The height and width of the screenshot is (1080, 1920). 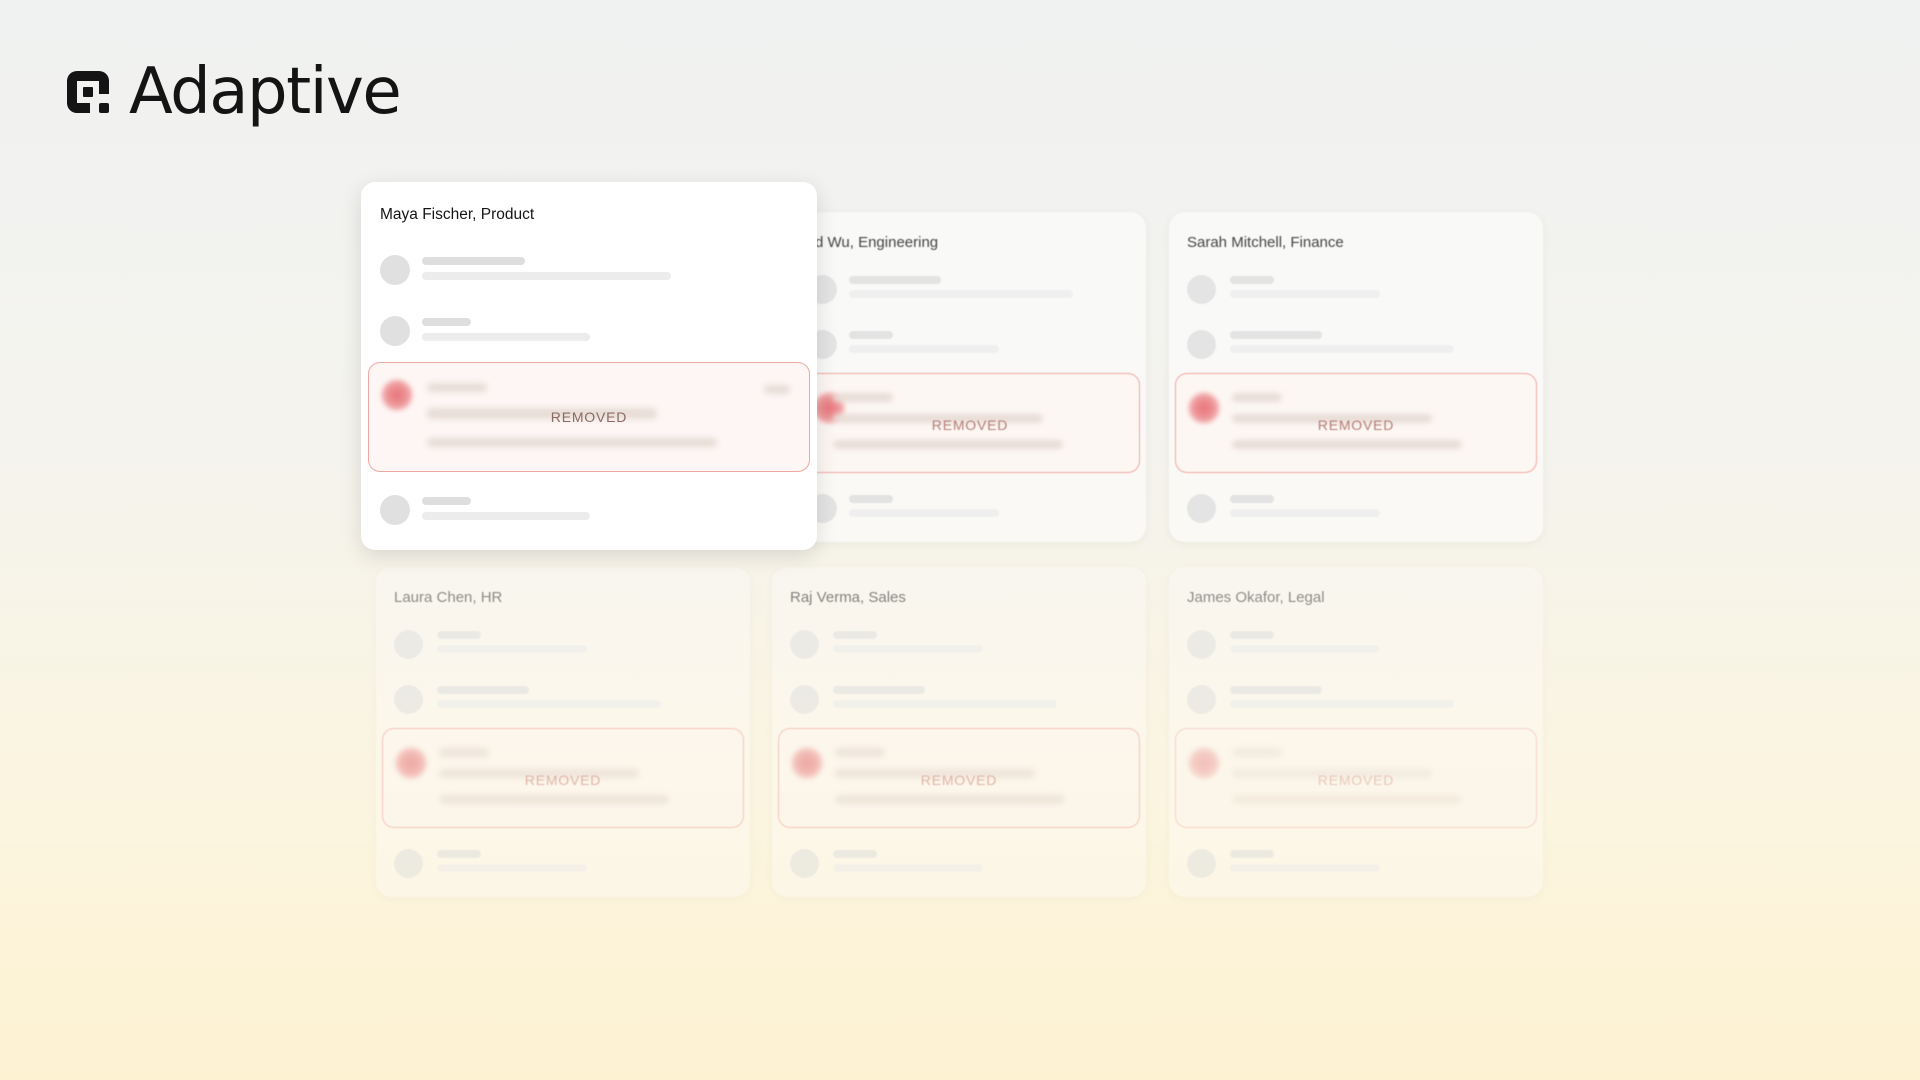 I want to click on employee-card-legal: James Okafor, Legal REMOVED, so click(x=1356, y=732).